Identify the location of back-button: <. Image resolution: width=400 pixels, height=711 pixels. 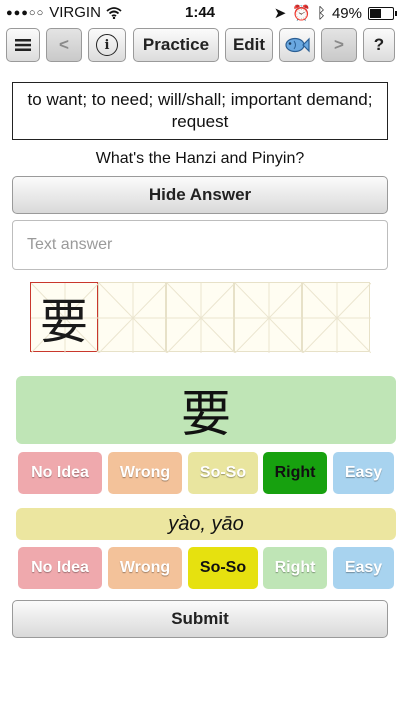
(64, 45).